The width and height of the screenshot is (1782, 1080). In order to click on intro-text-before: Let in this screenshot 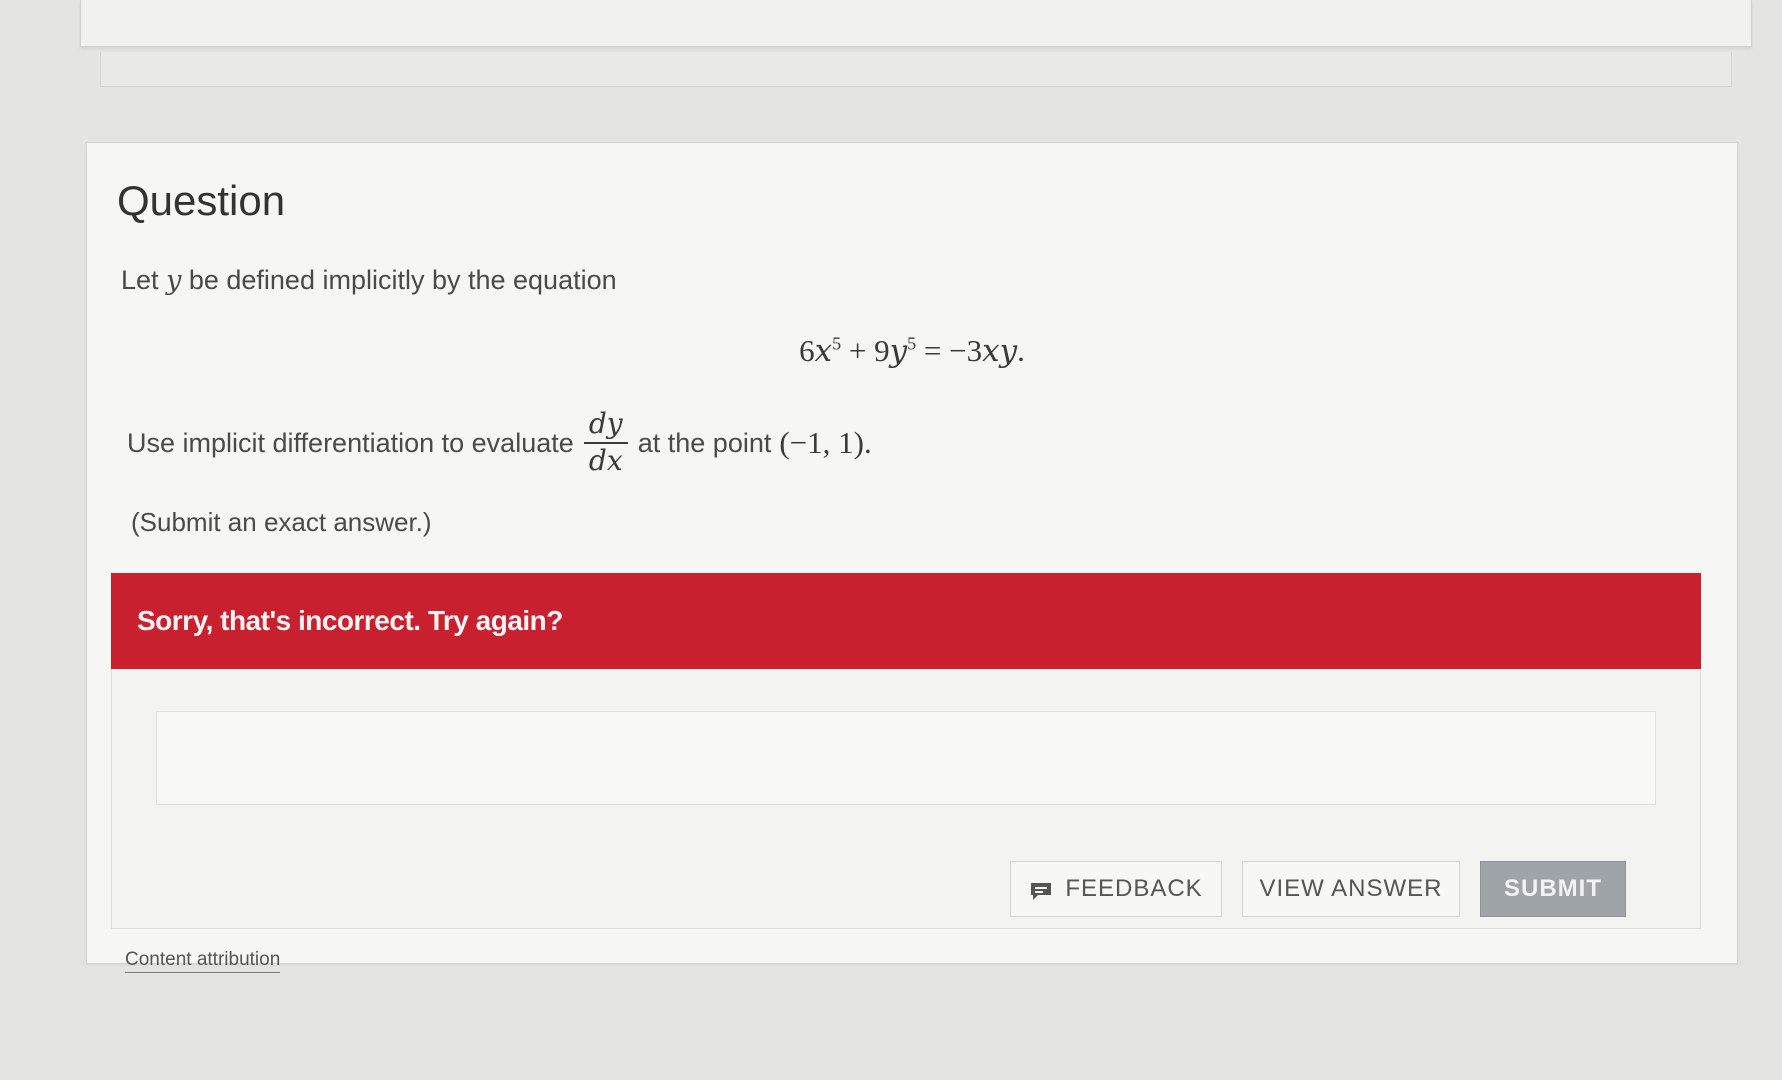, I will do `click(140, 280)`.